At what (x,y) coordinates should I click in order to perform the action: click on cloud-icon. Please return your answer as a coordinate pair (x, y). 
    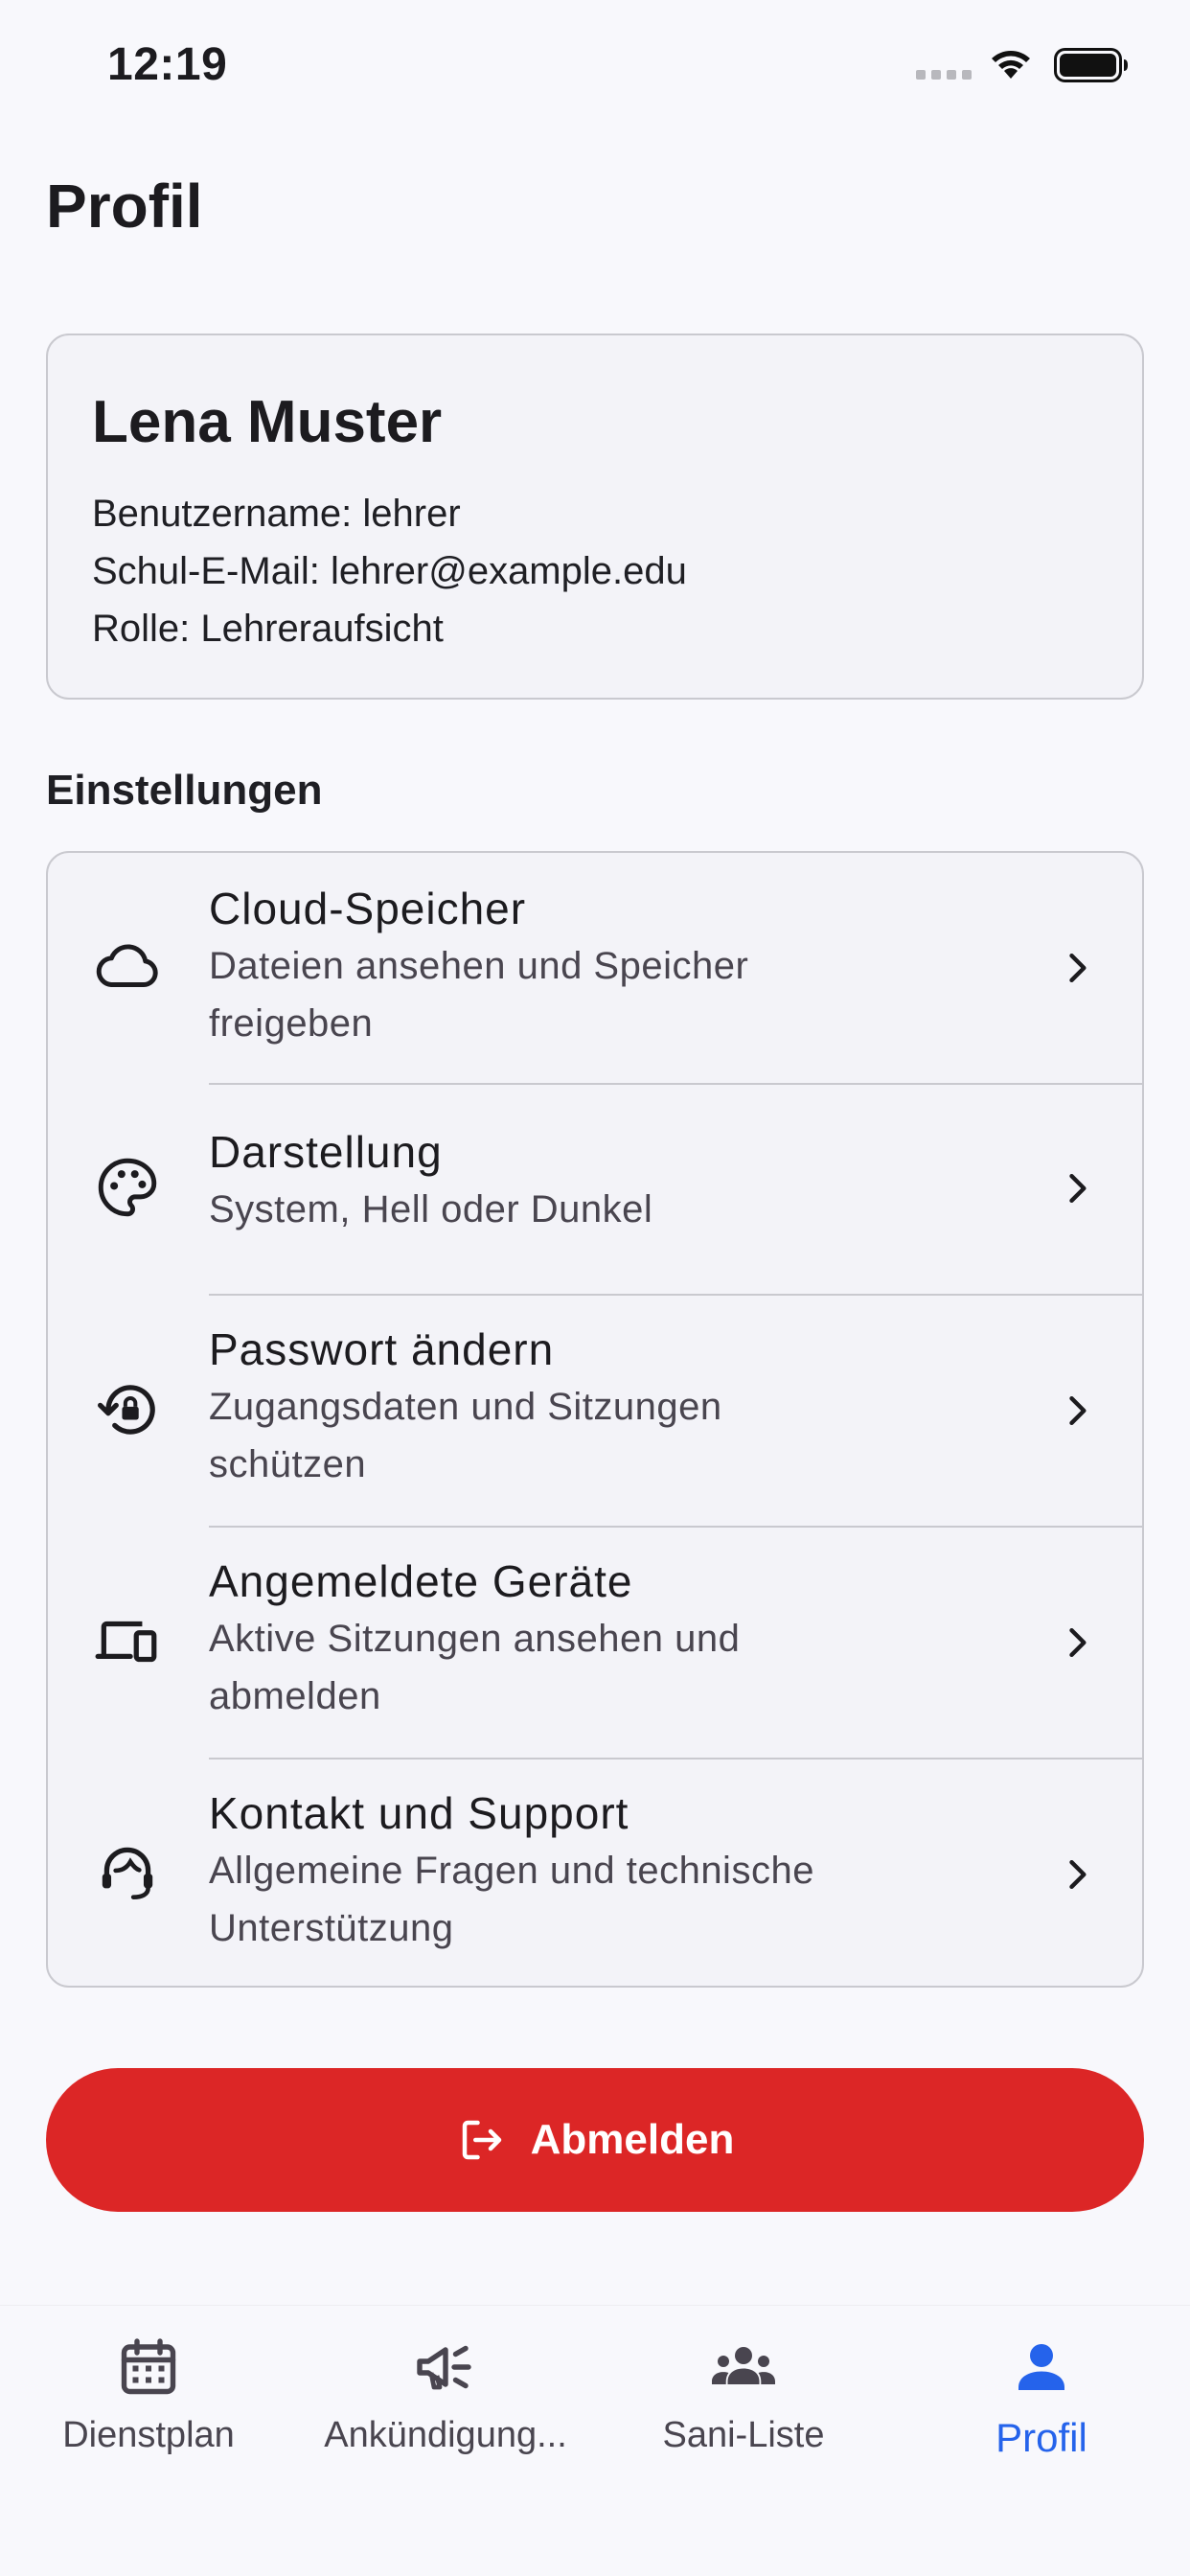
    Looking at the image, I should click on (128, 967).